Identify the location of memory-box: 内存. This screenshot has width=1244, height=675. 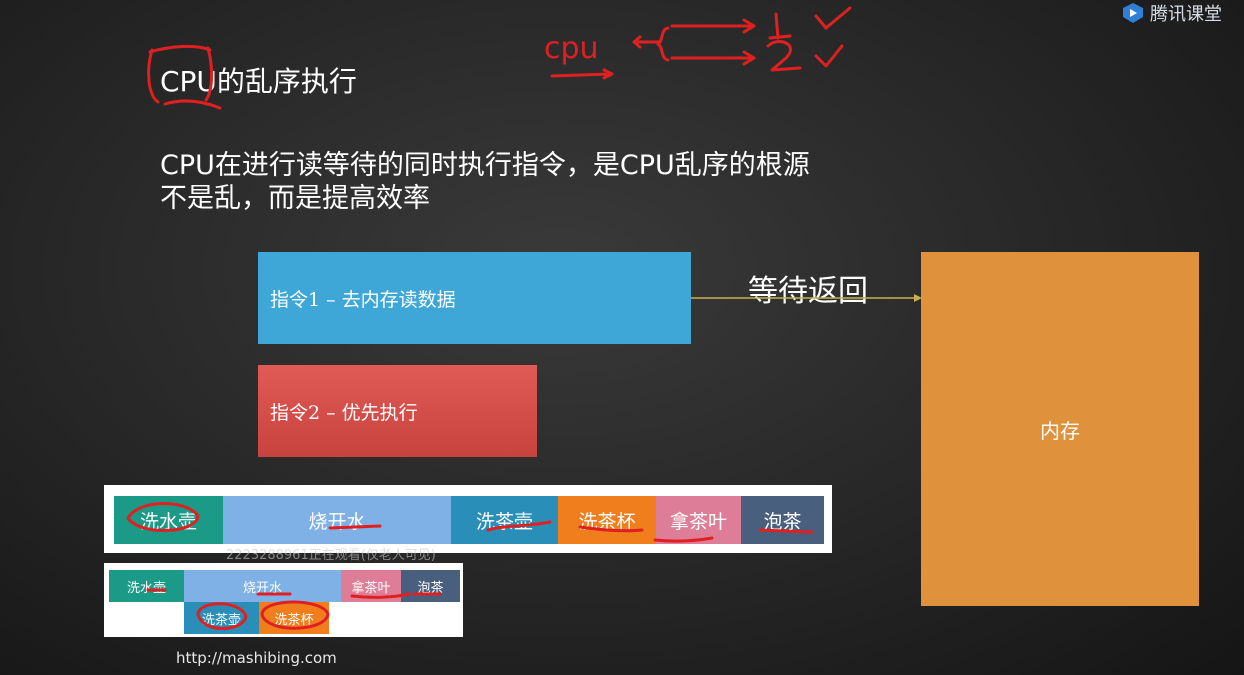
(1060, 429).